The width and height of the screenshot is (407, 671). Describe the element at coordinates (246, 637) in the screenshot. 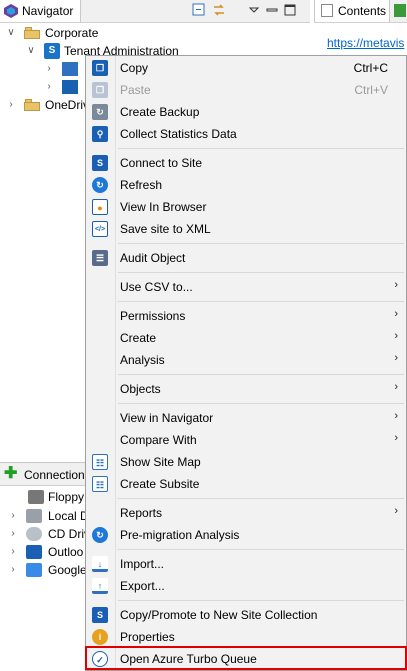

I see `menu-item-properties: i Properties` at that location.